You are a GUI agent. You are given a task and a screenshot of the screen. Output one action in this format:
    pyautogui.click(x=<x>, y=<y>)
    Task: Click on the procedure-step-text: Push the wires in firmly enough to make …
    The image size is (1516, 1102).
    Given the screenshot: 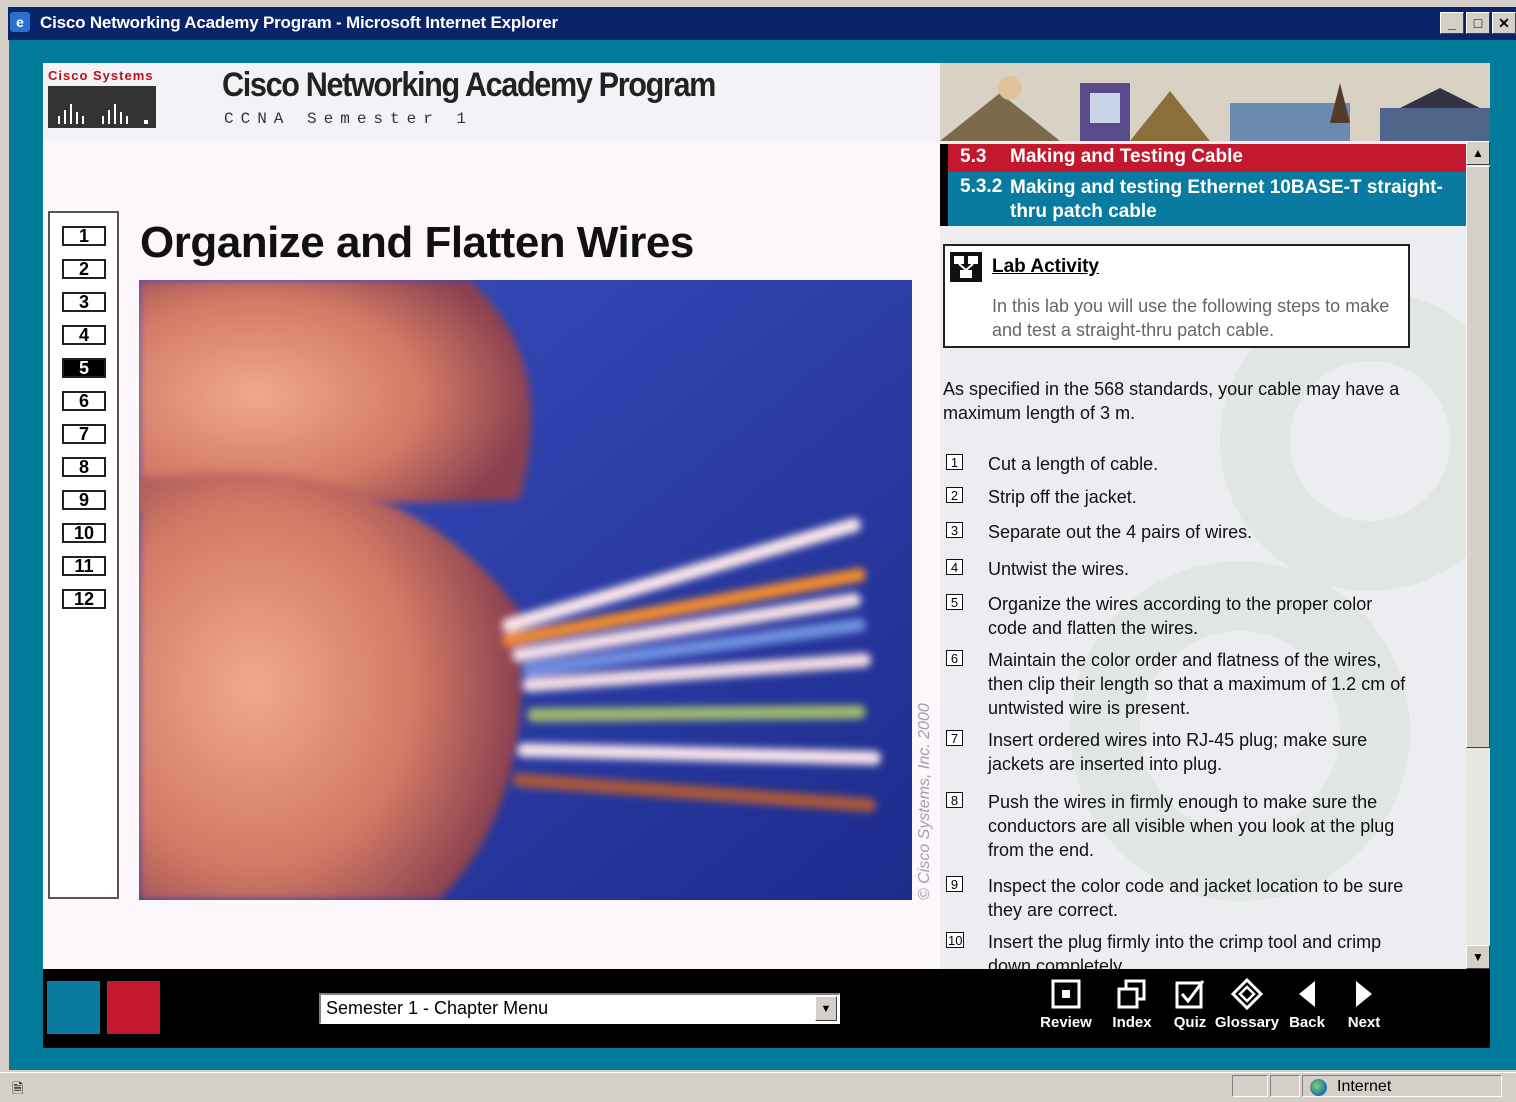 What is the action you would take?
    pyautogui.click(x=1191, y=826)
    